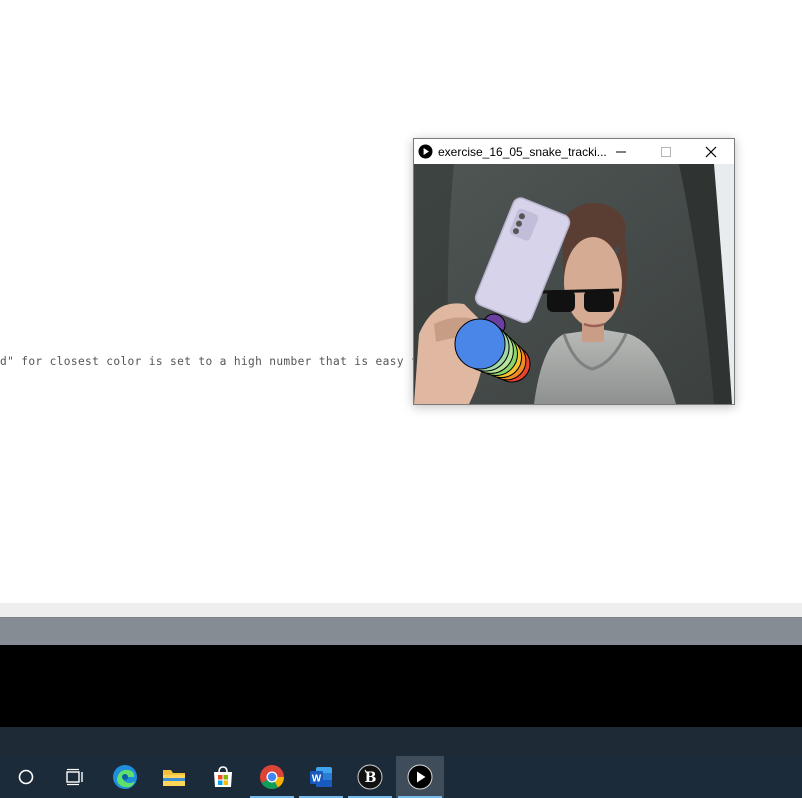  I want to click on circle-icon, so click(26, 777).